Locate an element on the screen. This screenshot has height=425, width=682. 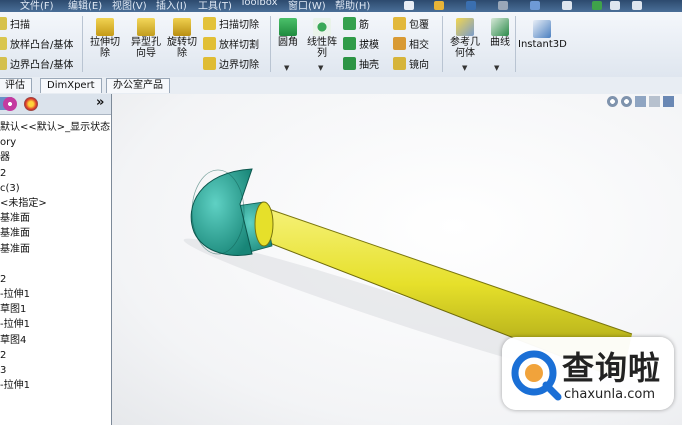
intersect-label: 相交 is located at coordinates (419, 45).